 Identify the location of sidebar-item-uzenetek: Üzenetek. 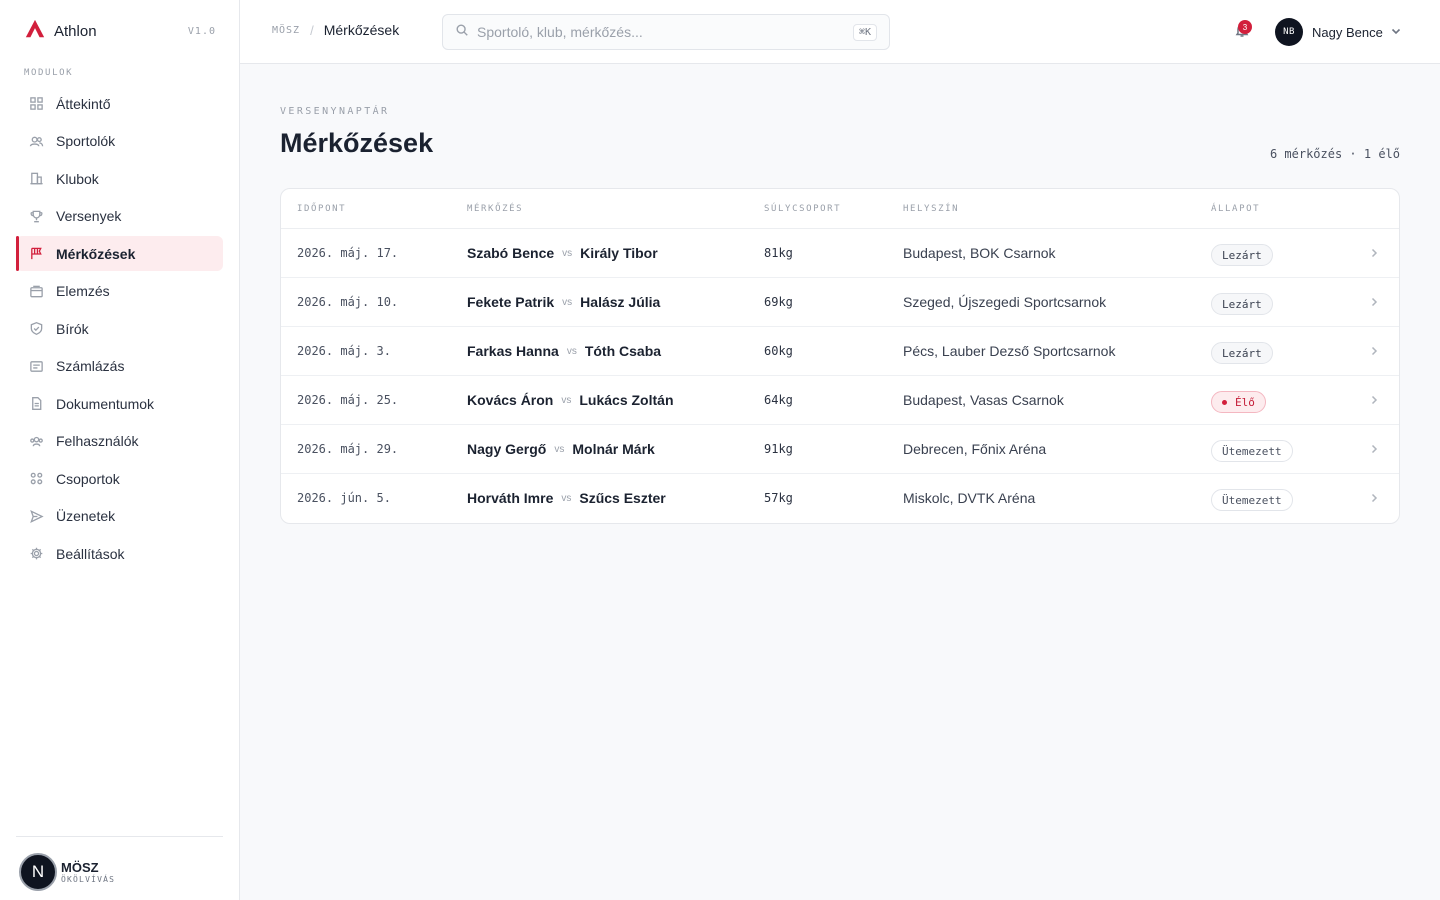
(119, 516).